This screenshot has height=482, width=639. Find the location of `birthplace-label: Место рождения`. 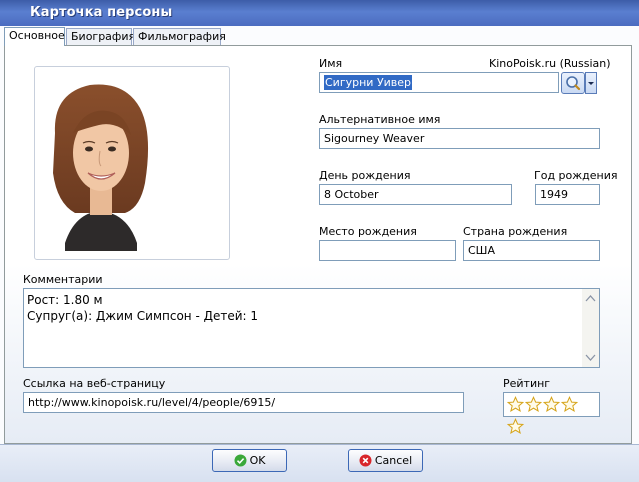

birthplace-label: Место рождения is located at coordinates (368, 231).